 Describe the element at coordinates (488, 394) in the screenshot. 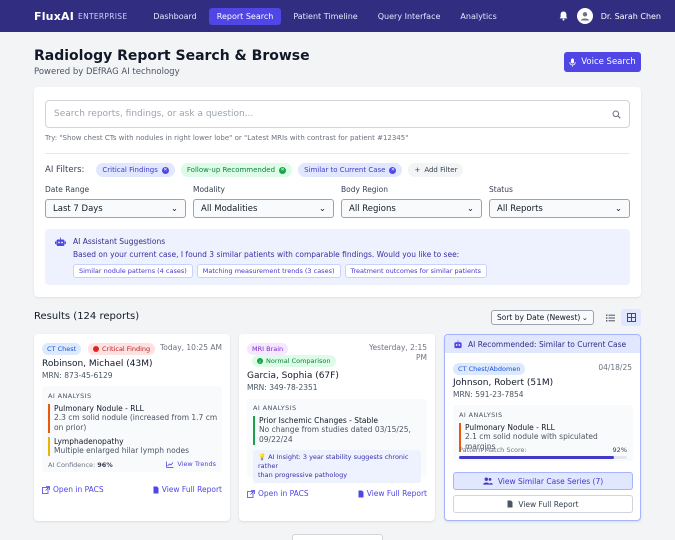

I see `patient-mrn: MRN: 591-23-7854` at that location.